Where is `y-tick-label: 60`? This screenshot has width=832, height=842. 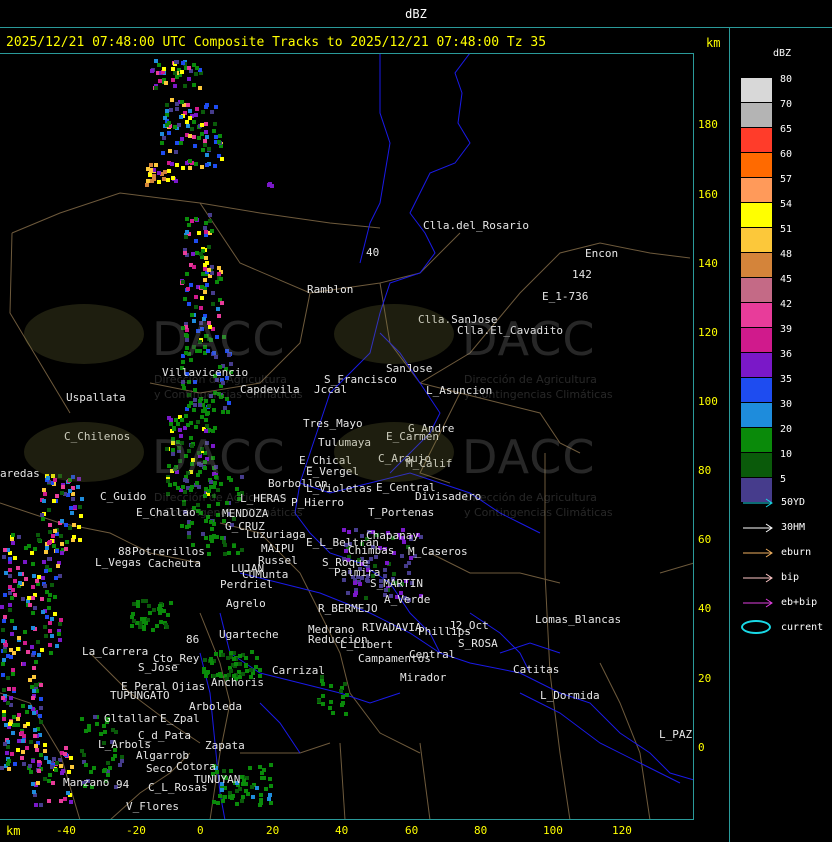 y-tick-label: 60 is located at coordinates (705, 539).